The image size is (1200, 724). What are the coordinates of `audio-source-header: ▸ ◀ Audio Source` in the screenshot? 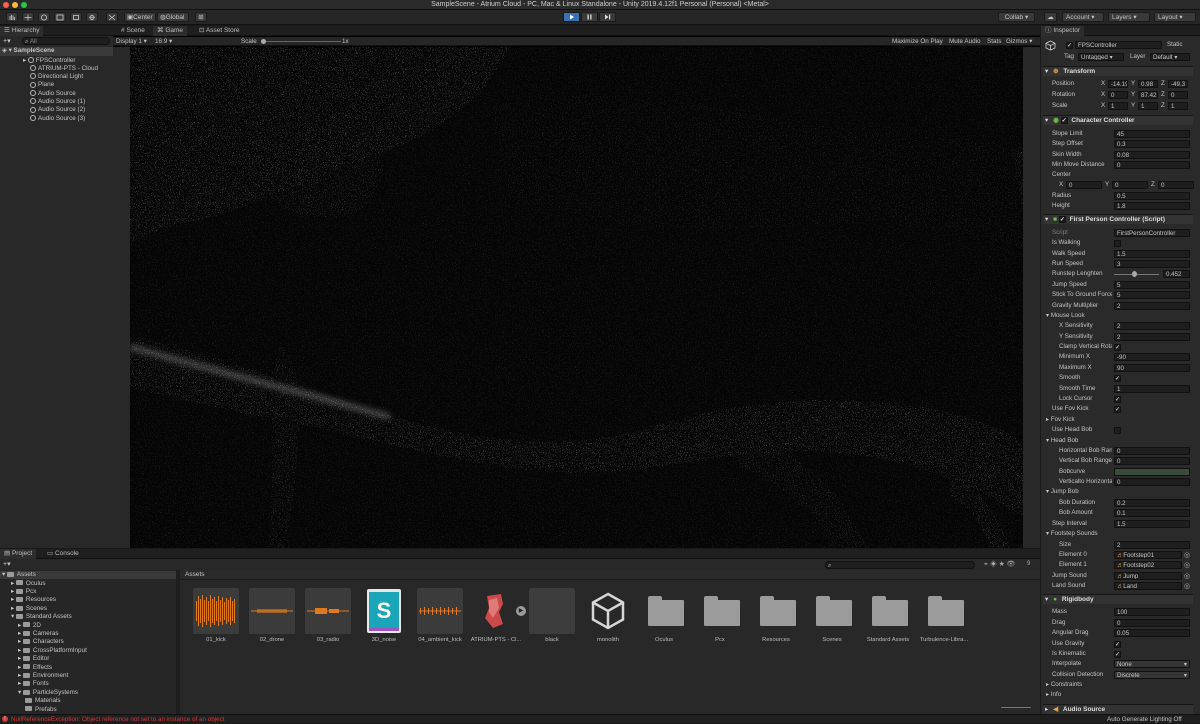 It's located at (1118, 709).